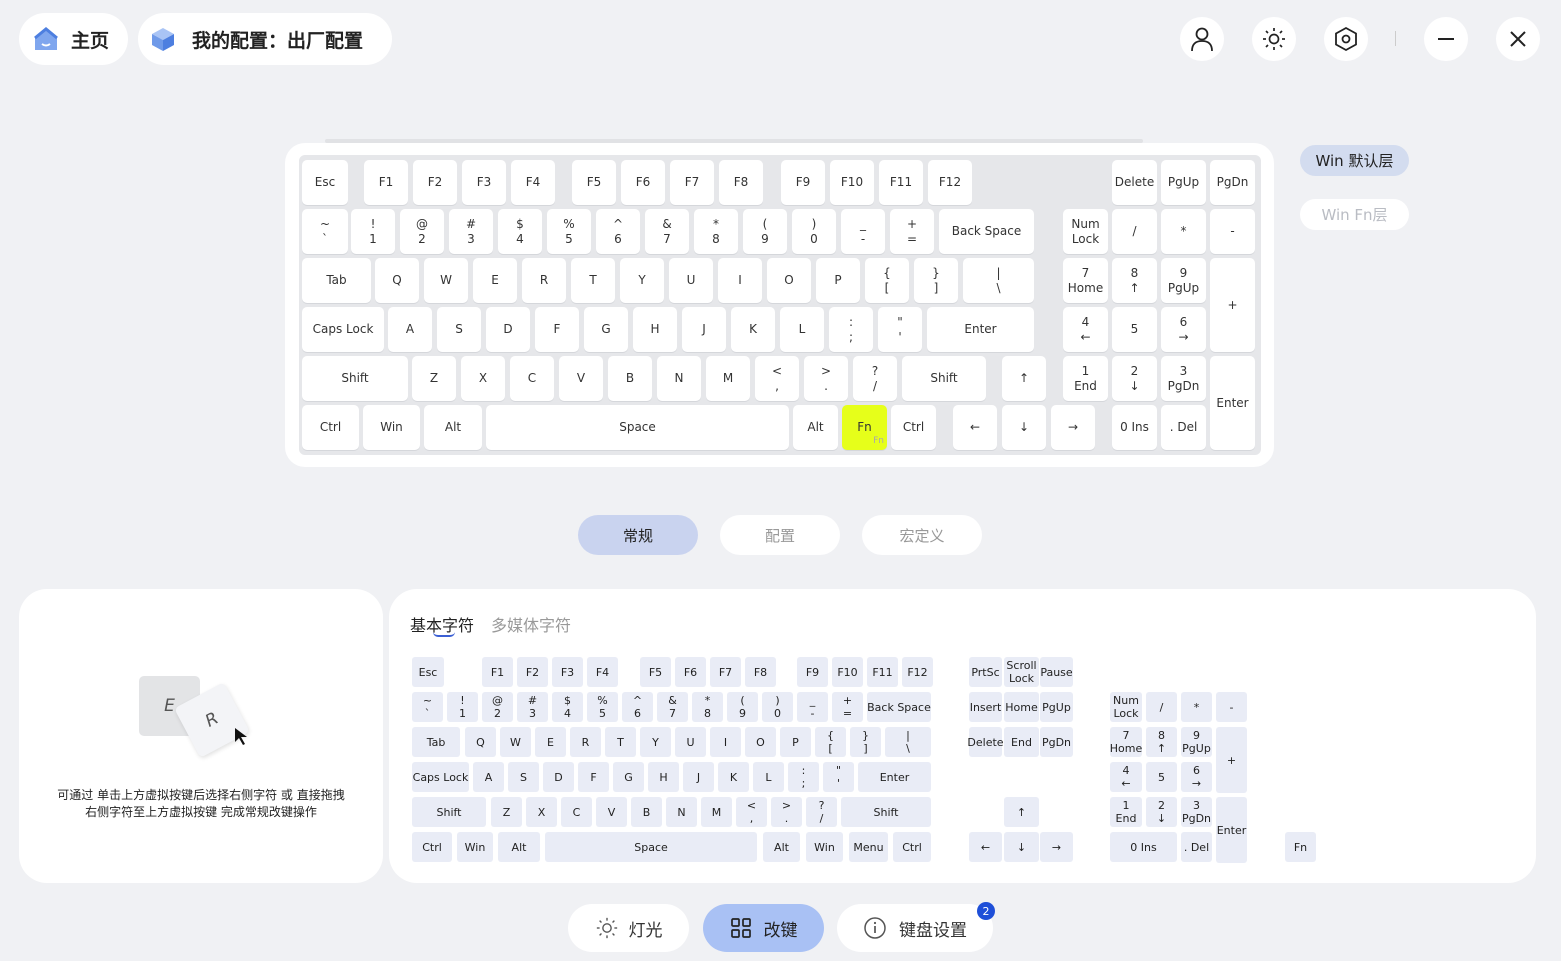  I want to click on char-key-menu: Menu, so click(868, 847).